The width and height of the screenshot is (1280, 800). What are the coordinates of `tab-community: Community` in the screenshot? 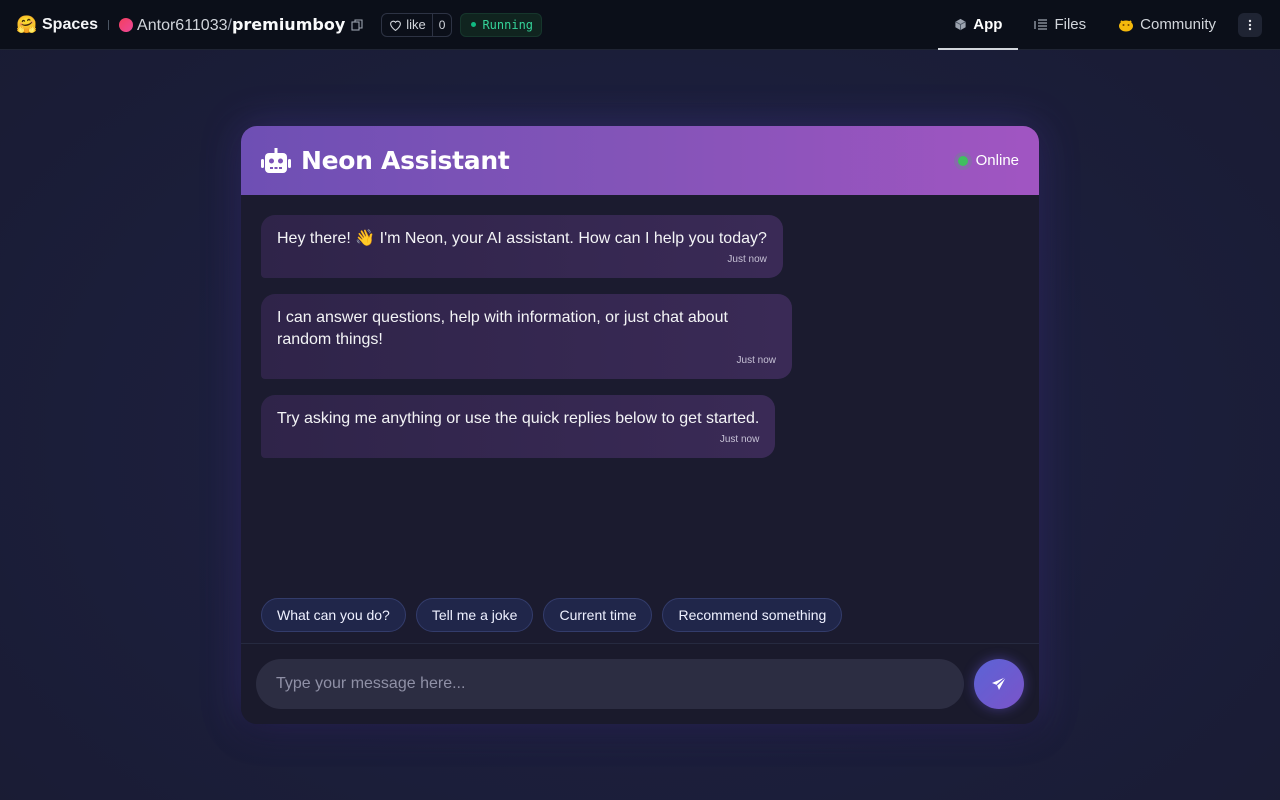 It's located at (1167, 24).